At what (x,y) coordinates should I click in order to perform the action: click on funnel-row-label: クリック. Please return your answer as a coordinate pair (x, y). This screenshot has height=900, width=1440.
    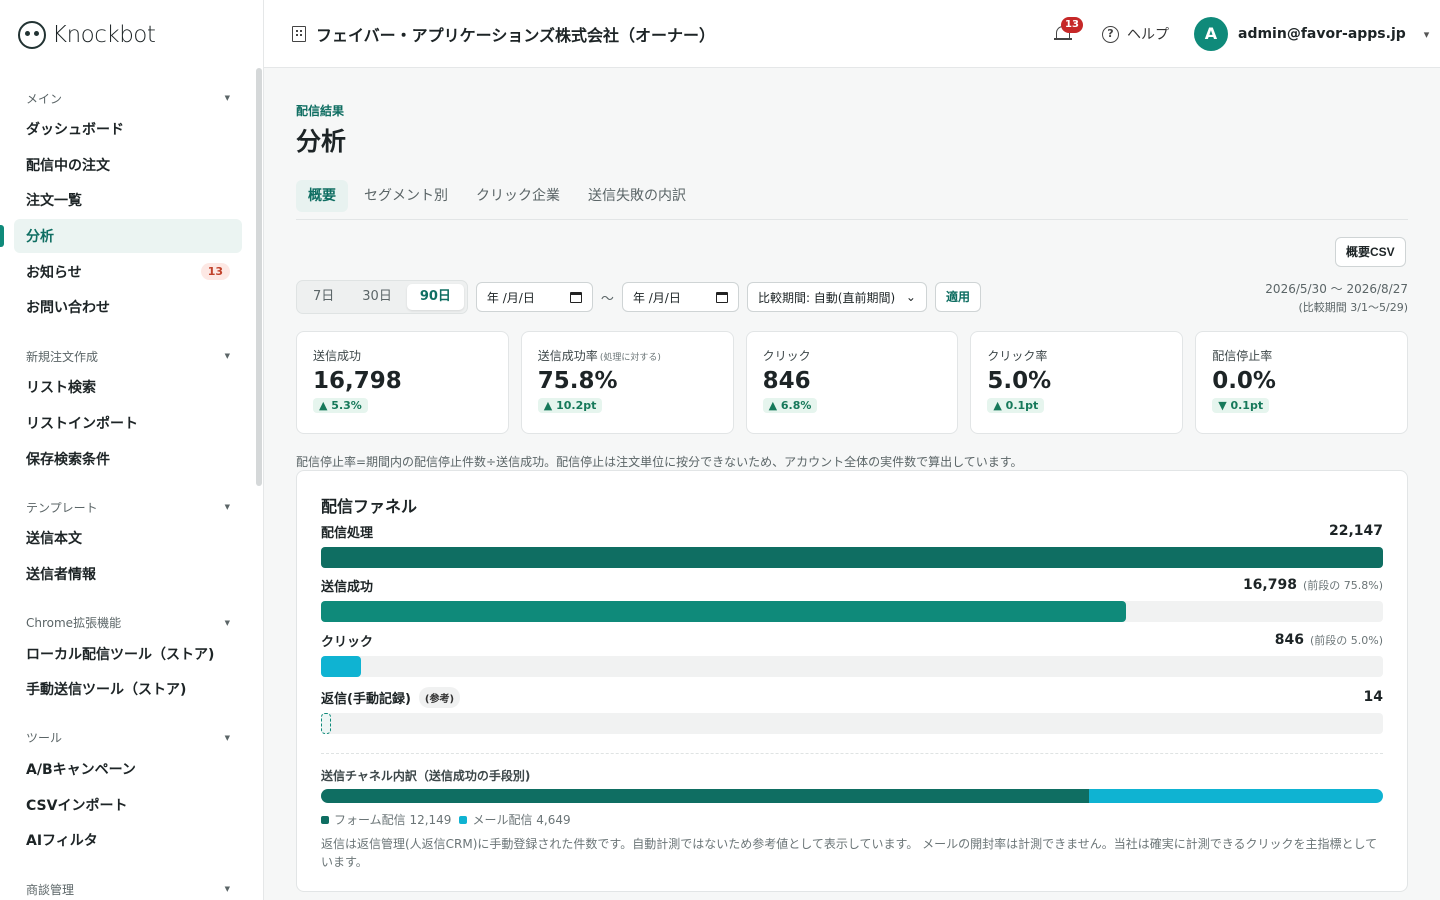
    Looking at the image, I should click on (347, 642).